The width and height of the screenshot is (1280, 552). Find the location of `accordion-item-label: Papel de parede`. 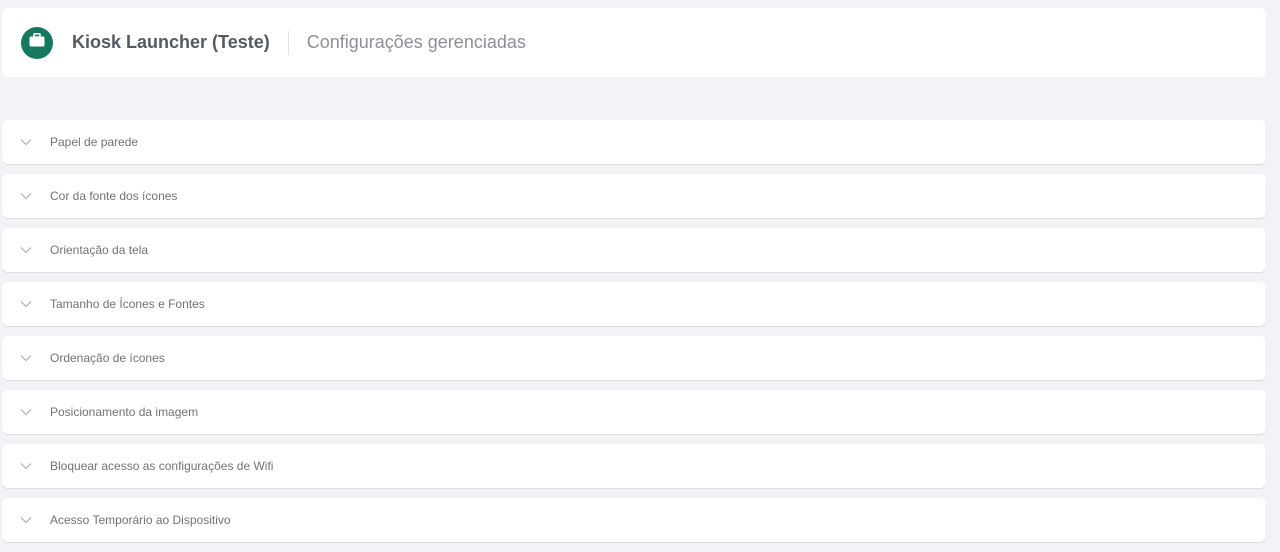

accordion-item-label: Papel de parede is located at coordinates (94, 142).